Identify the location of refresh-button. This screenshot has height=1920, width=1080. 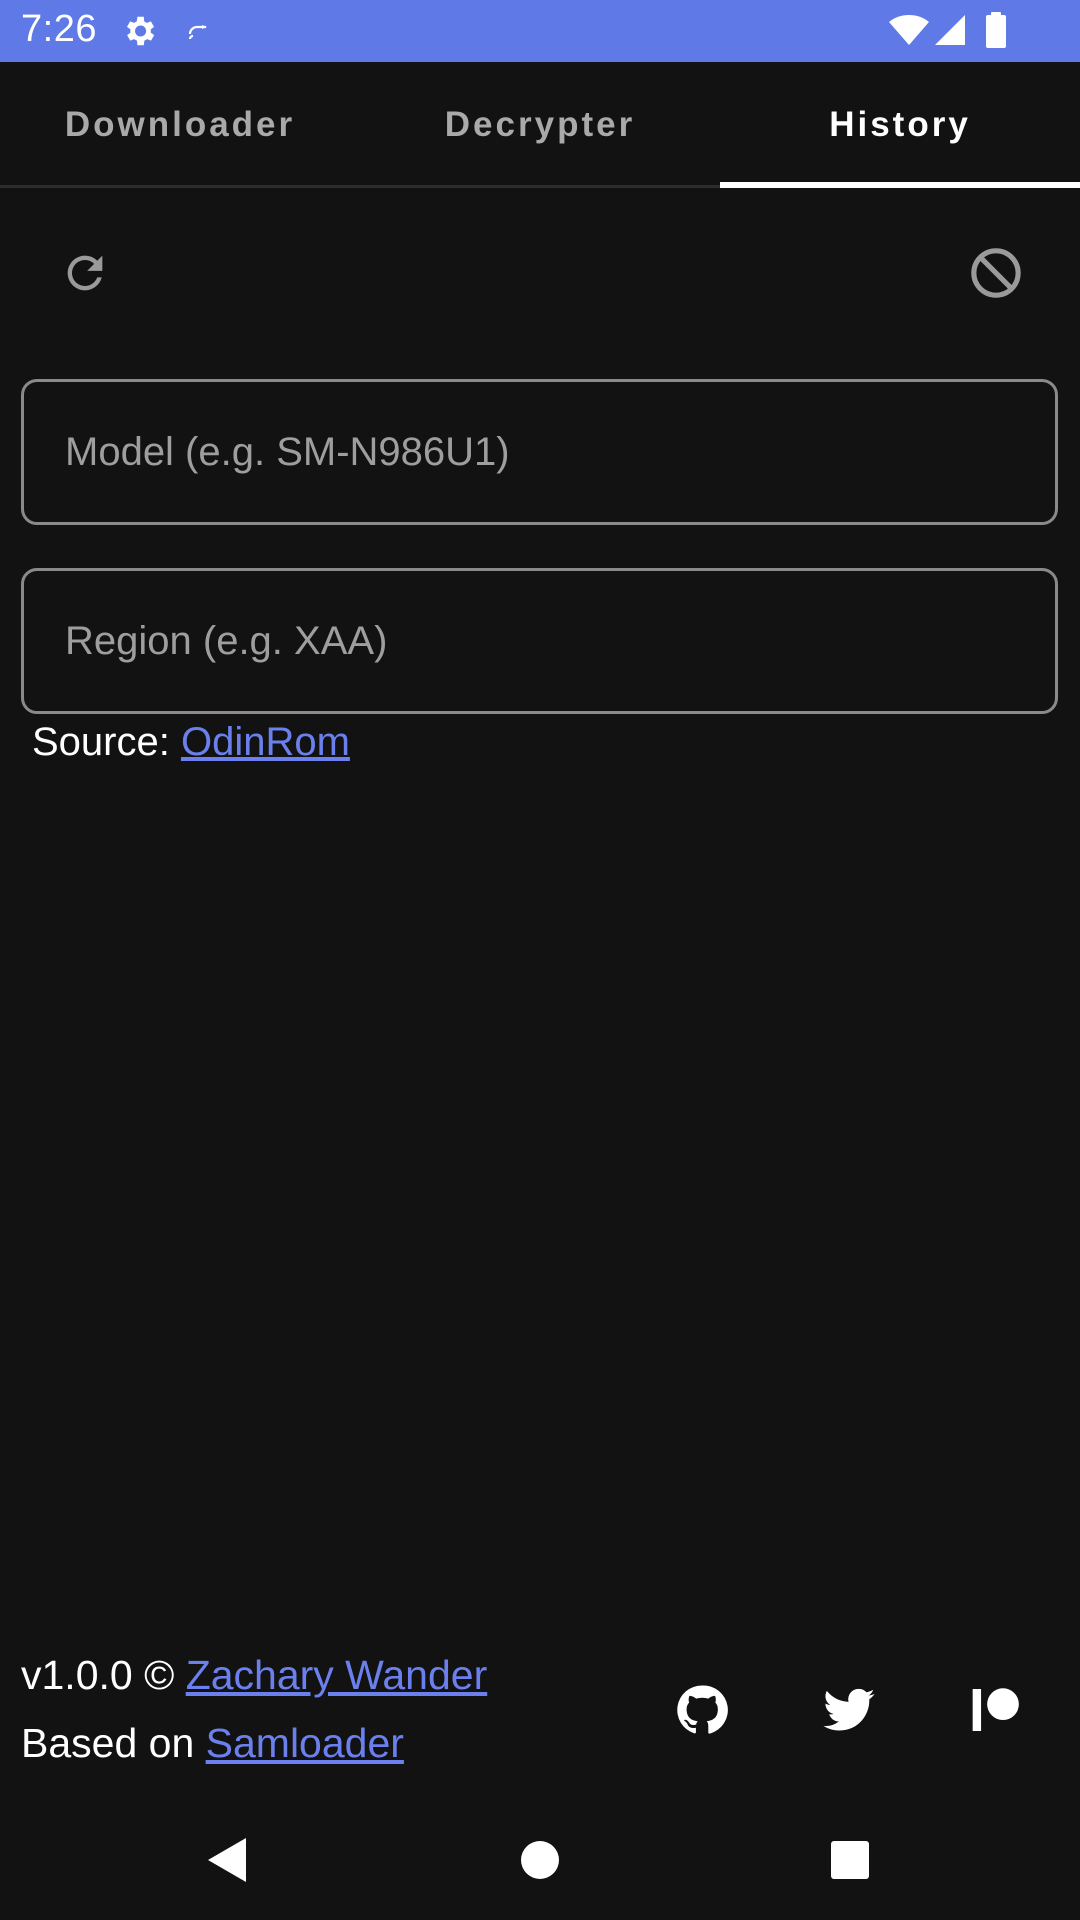
(85, 273).